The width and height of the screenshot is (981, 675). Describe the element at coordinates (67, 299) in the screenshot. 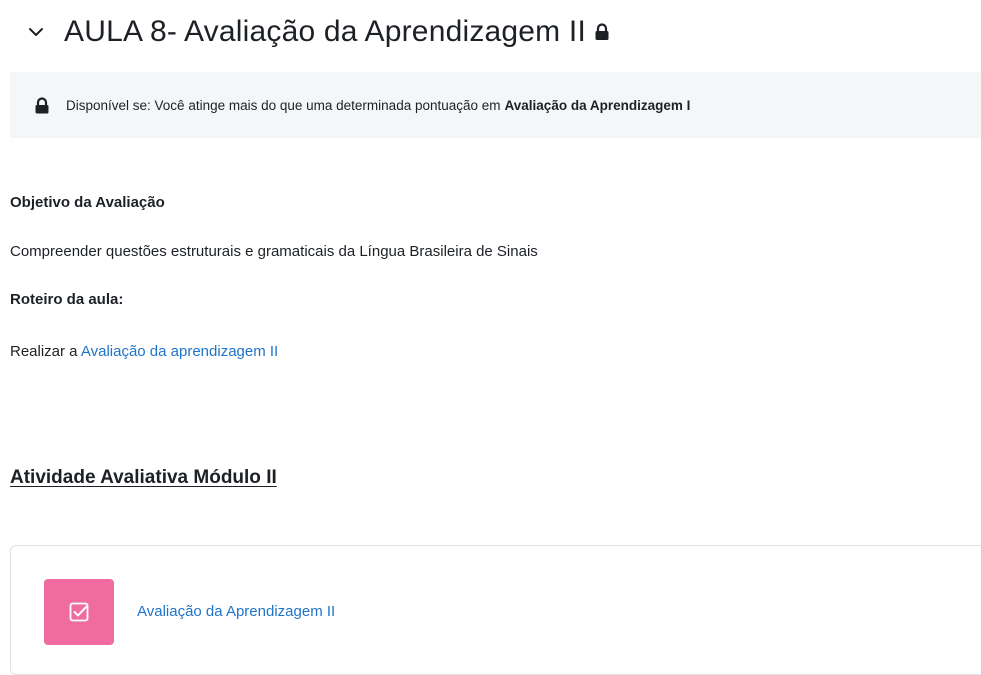

I see `script-heading: Roteiro da aula:` at that location.